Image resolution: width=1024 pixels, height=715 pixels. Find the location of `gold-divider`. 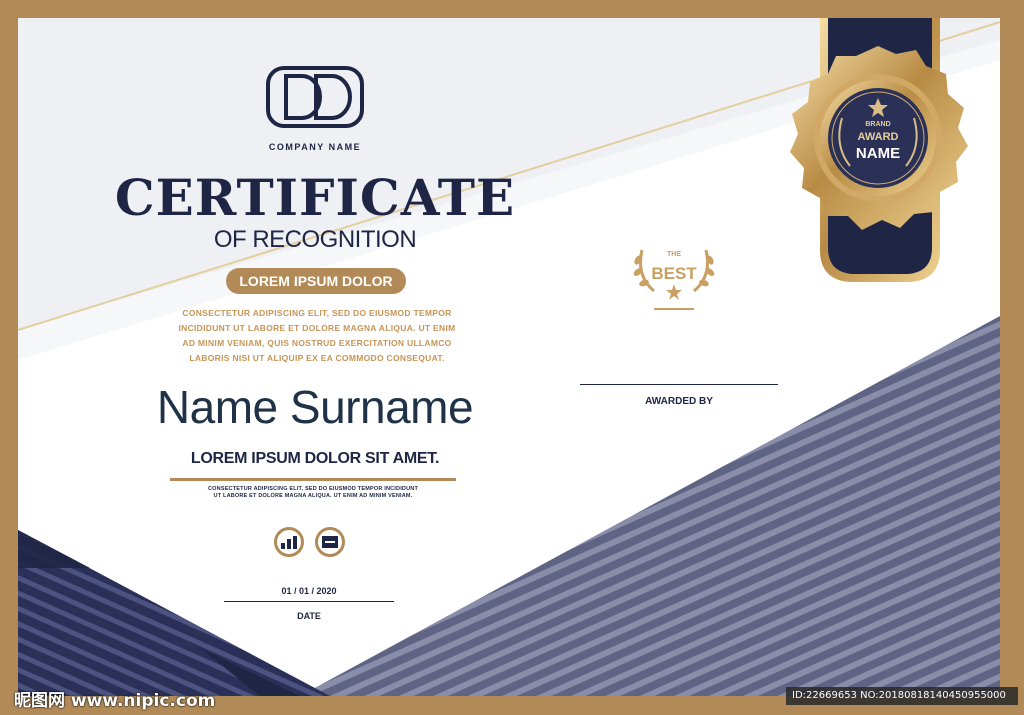

gold-divider is located at coordinates (313, 479).